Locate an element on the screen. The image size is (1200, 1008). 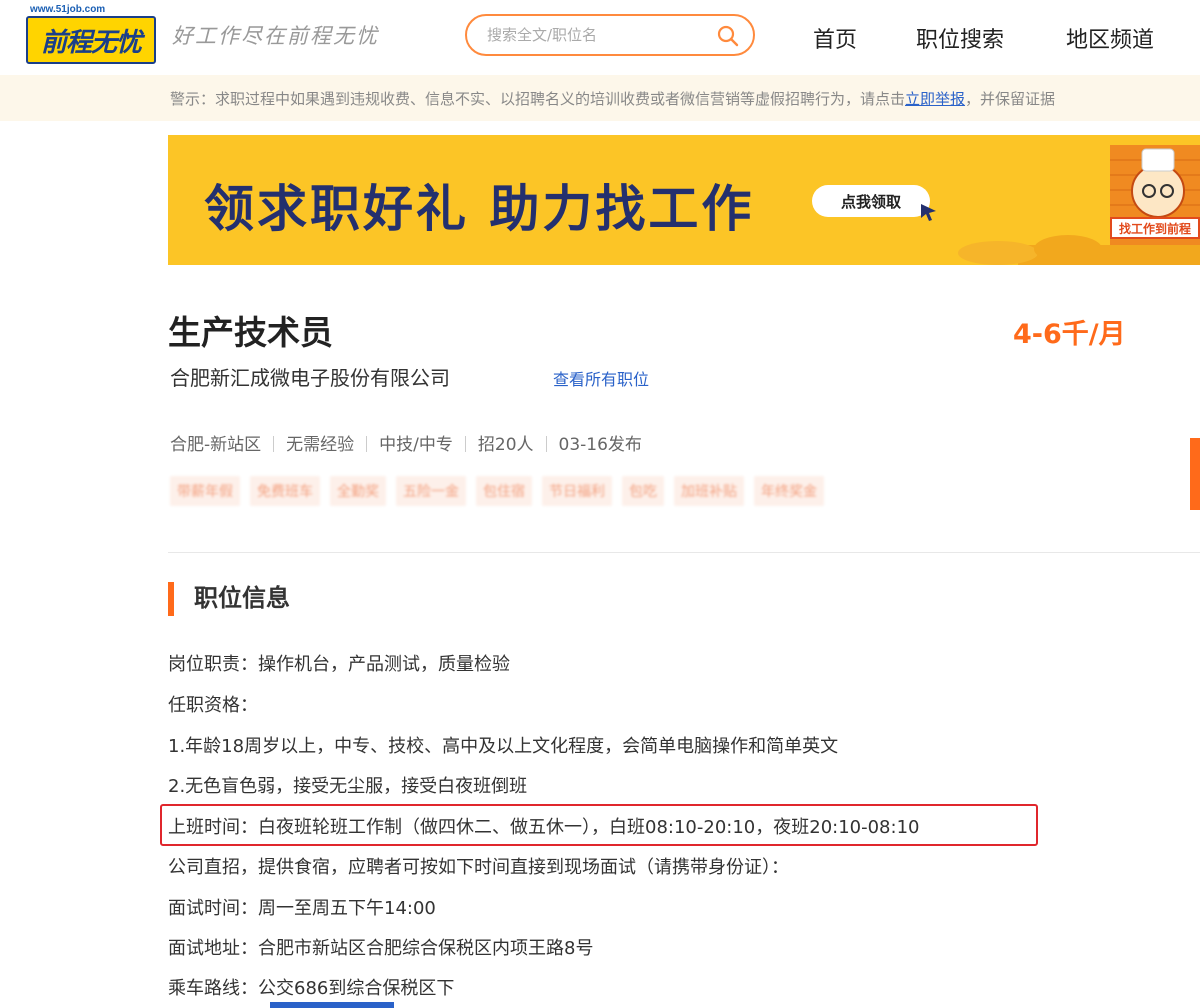
highlight-box is located at coordinates (599, 825).